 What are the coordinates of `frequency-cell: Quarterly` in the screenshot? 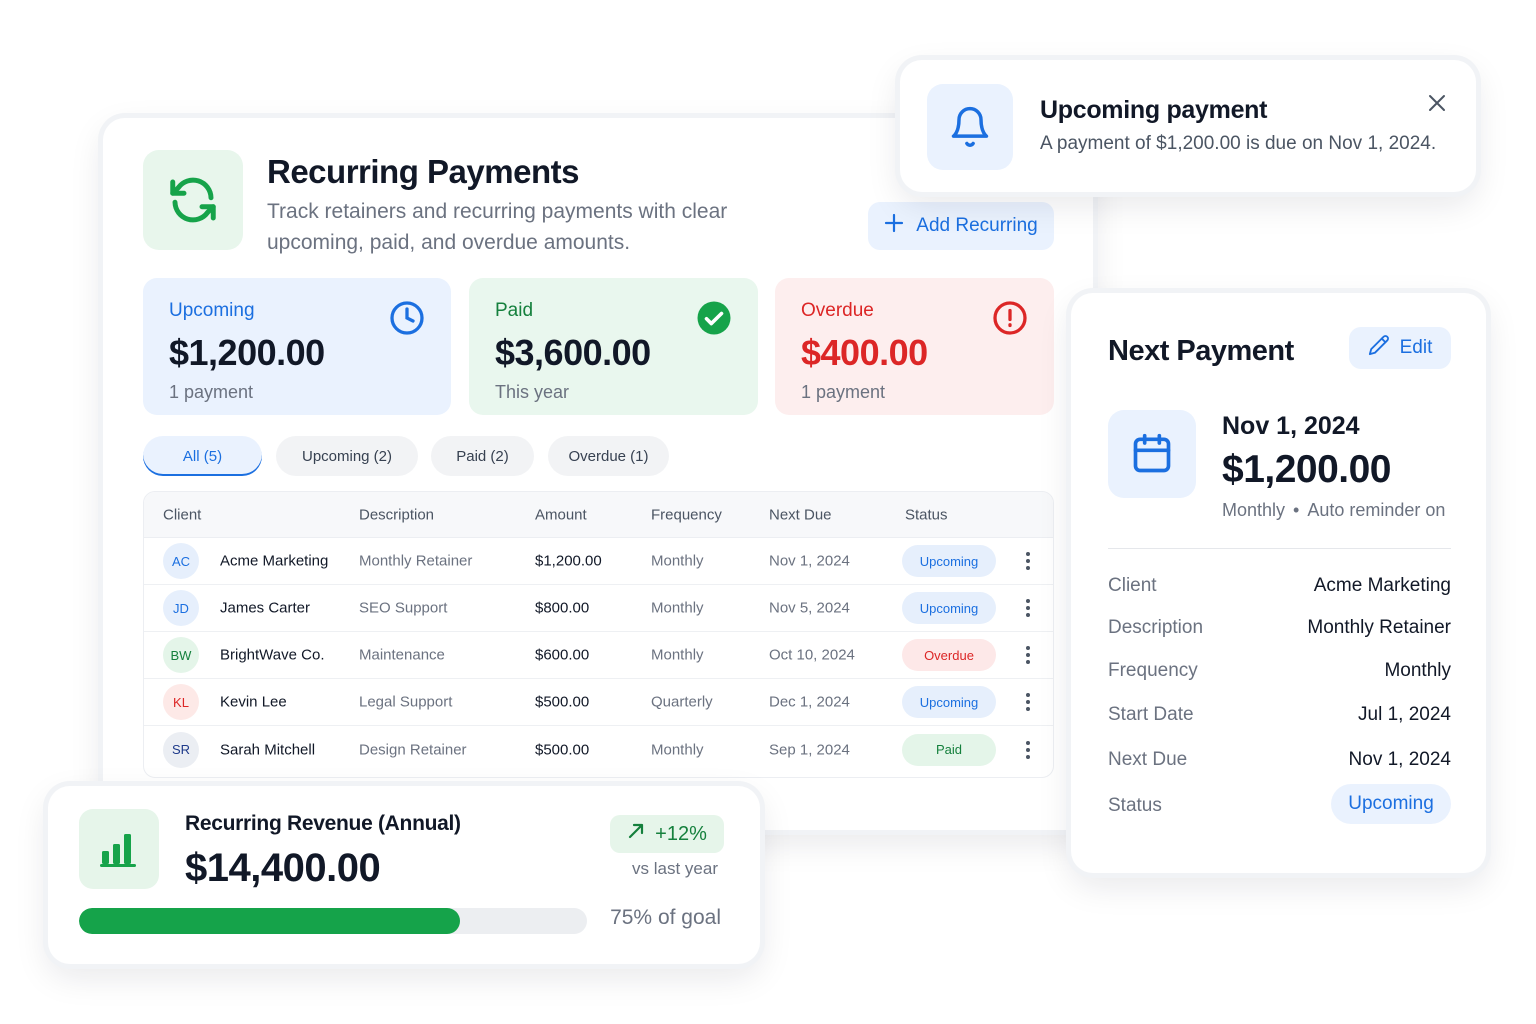 It's located at (682, 702).